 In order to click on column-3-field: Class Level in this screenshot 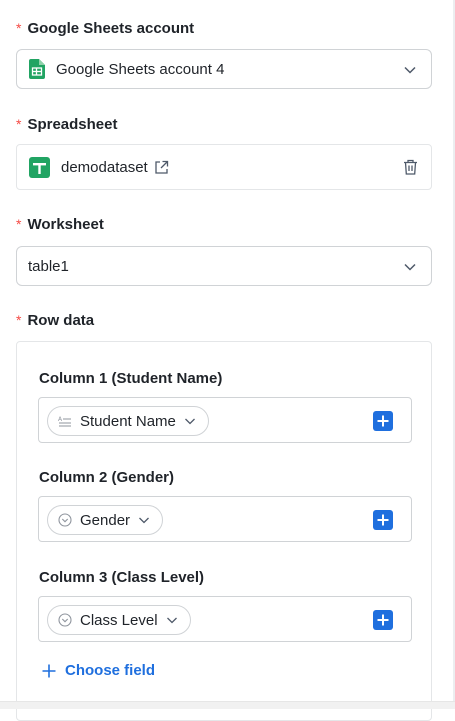, I will do `click(225, 619)`.